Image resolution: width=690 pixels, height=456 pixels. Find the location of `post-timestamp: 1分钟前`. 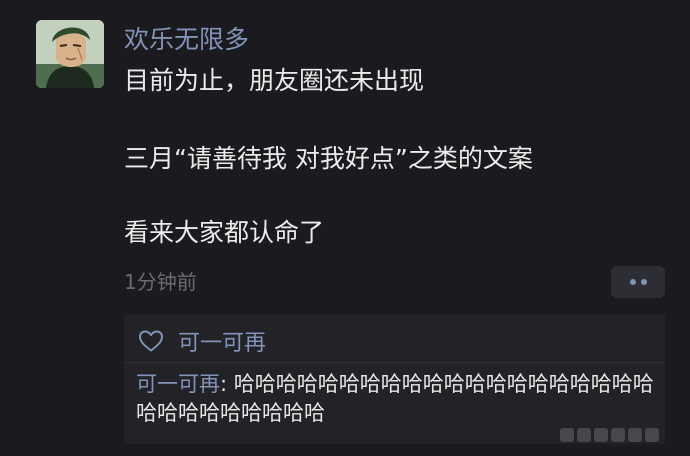

post-timestamp: 1分钟前 is located at coordinates (160, 282).